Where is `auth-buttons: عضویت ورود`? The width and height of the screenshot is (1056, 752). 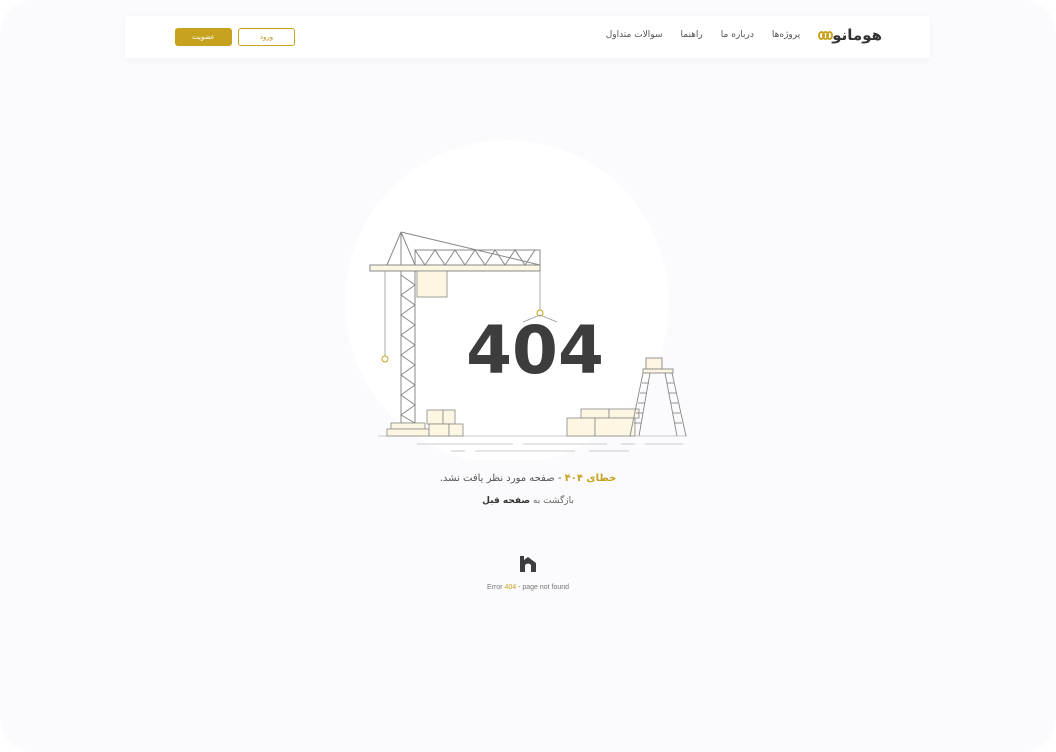
auth-buttons: عضویت ورود is located at coordinates (235, 37).